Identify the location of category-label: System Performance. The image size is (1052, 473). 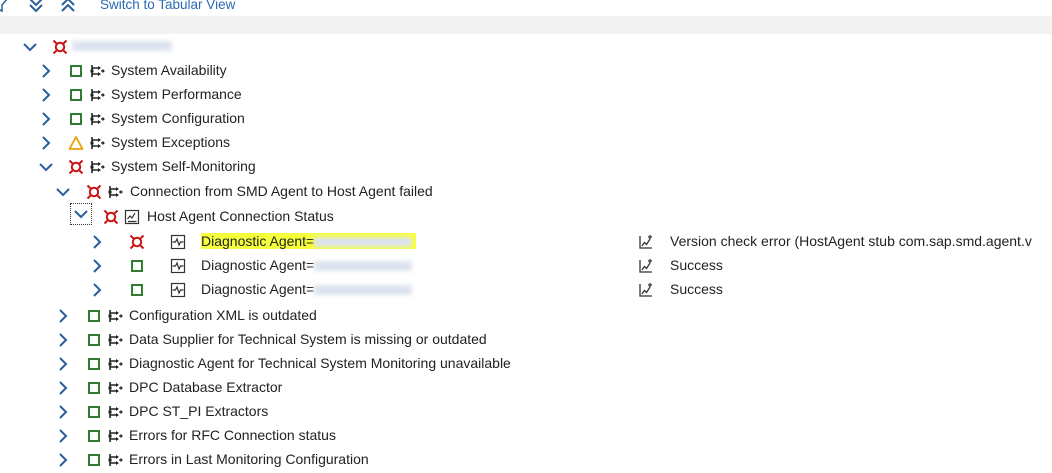
(176, 94).